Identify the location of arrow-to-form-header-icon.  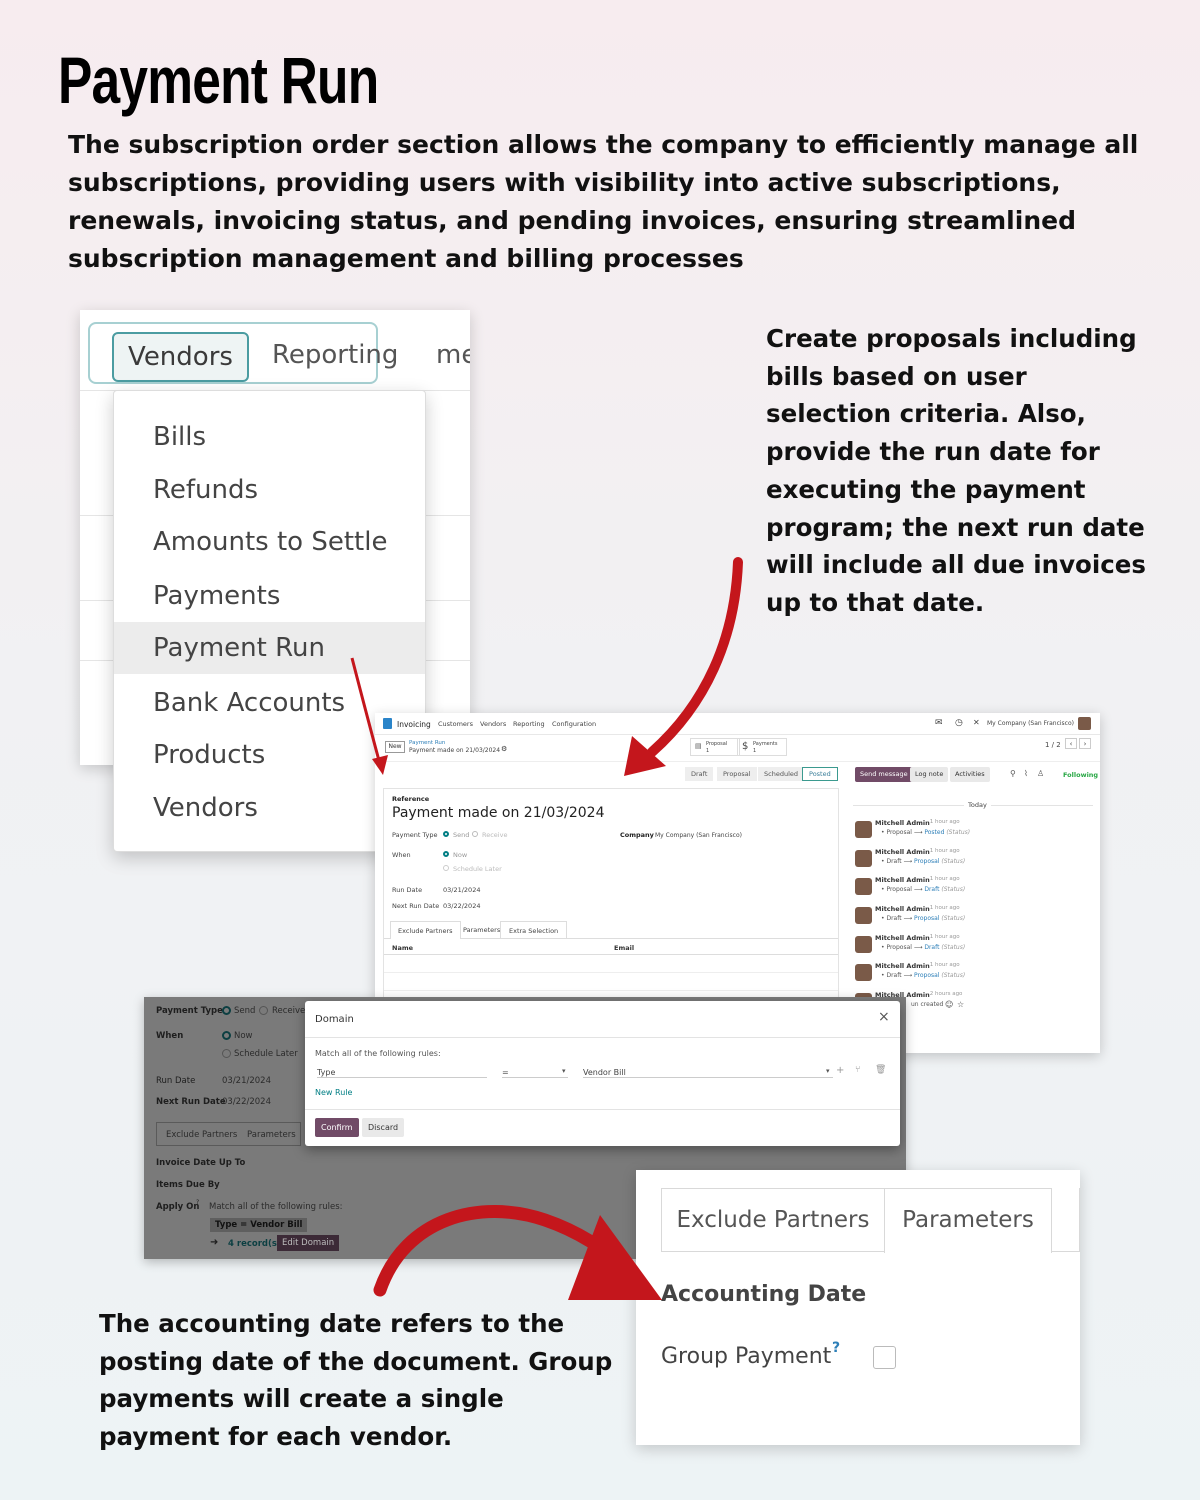
(683, 666).